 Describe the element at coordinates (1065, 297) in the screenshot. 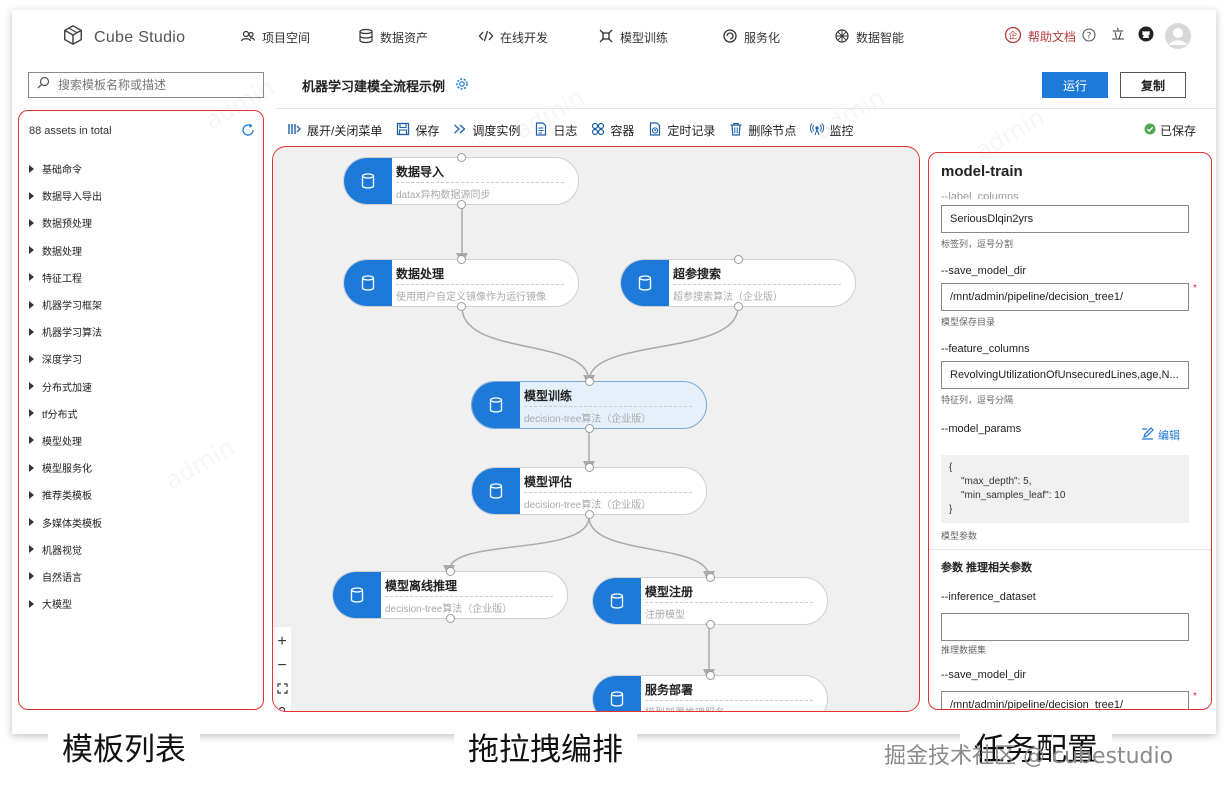

I see `save-model-dir-input: /mnt/admin/pipeline/decision_tree1/` at that location.